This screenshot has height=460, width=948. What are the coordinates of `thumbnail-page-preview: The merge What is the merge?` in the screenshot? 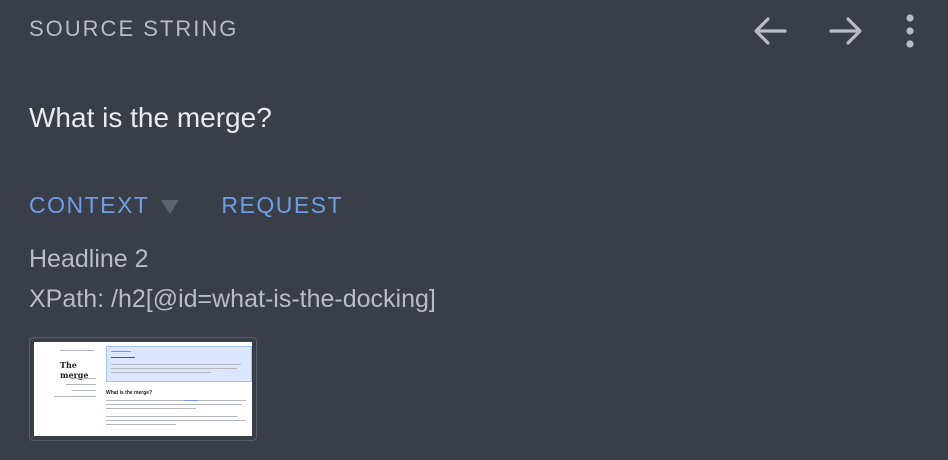 It's located at (143, 389).